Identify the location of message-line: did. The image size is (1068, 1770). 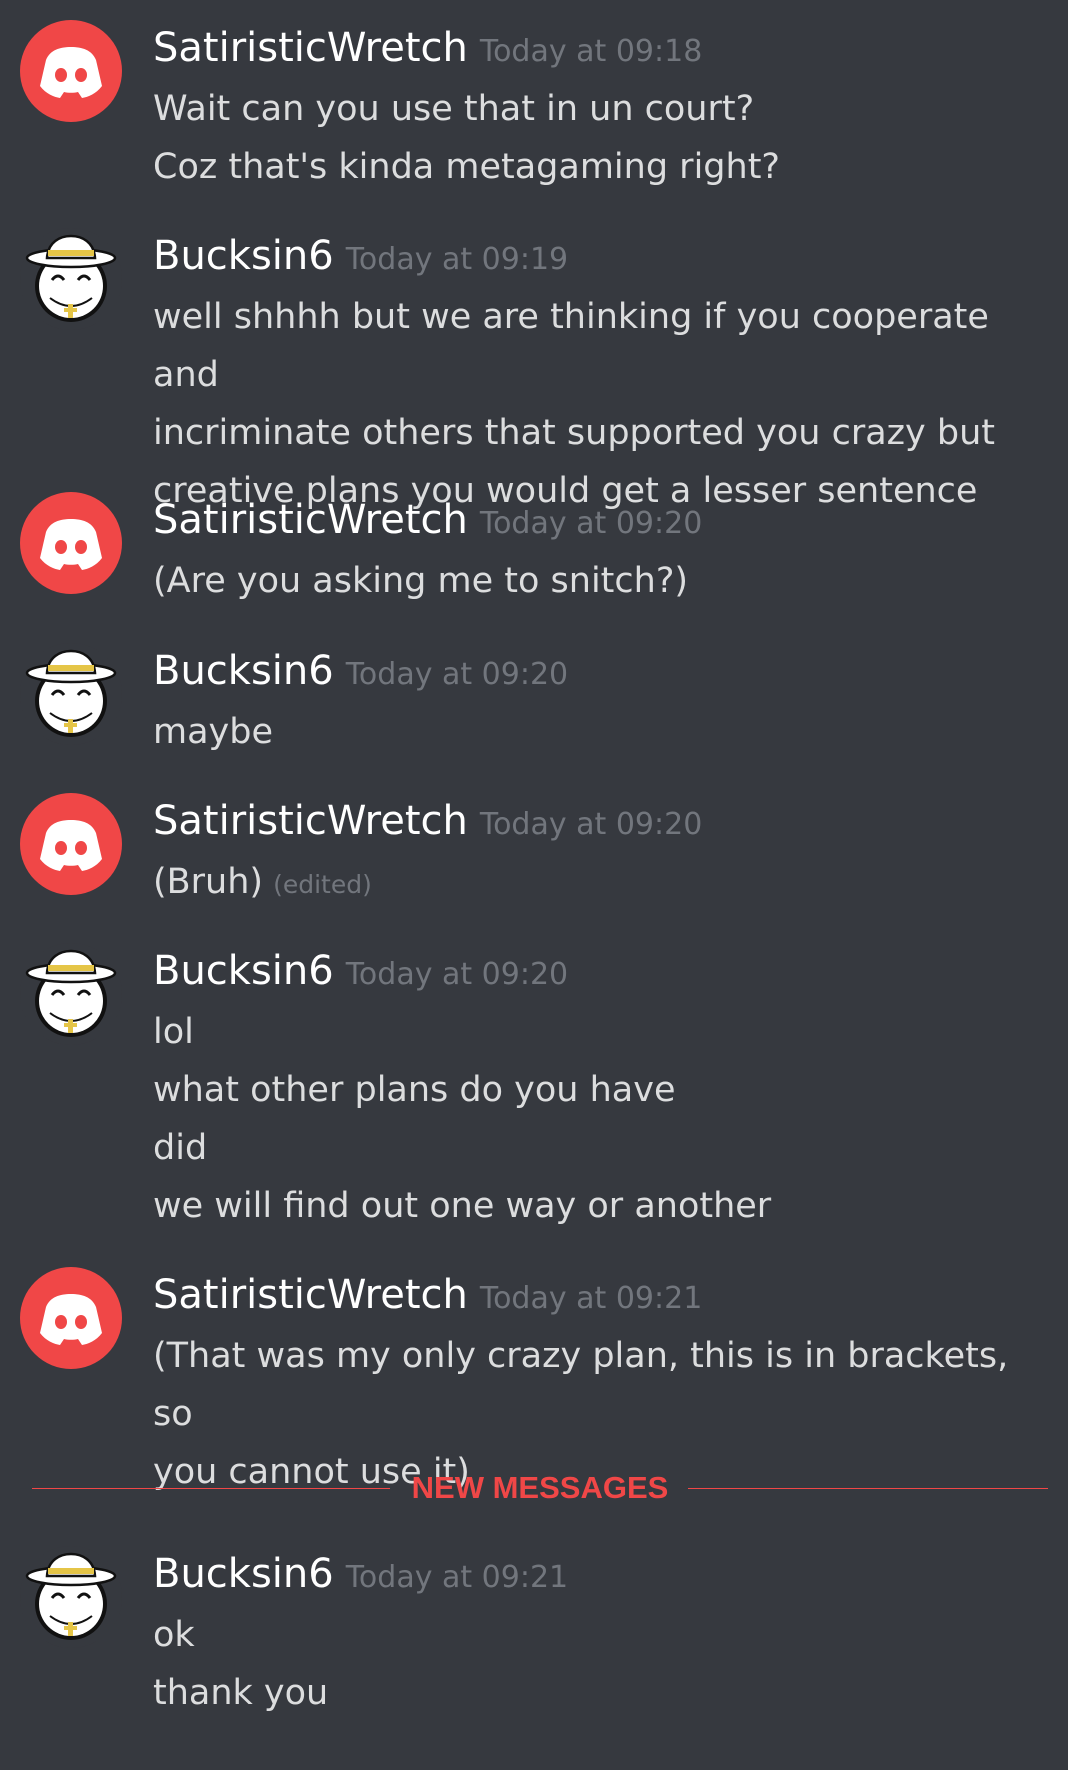
(180, 1148).